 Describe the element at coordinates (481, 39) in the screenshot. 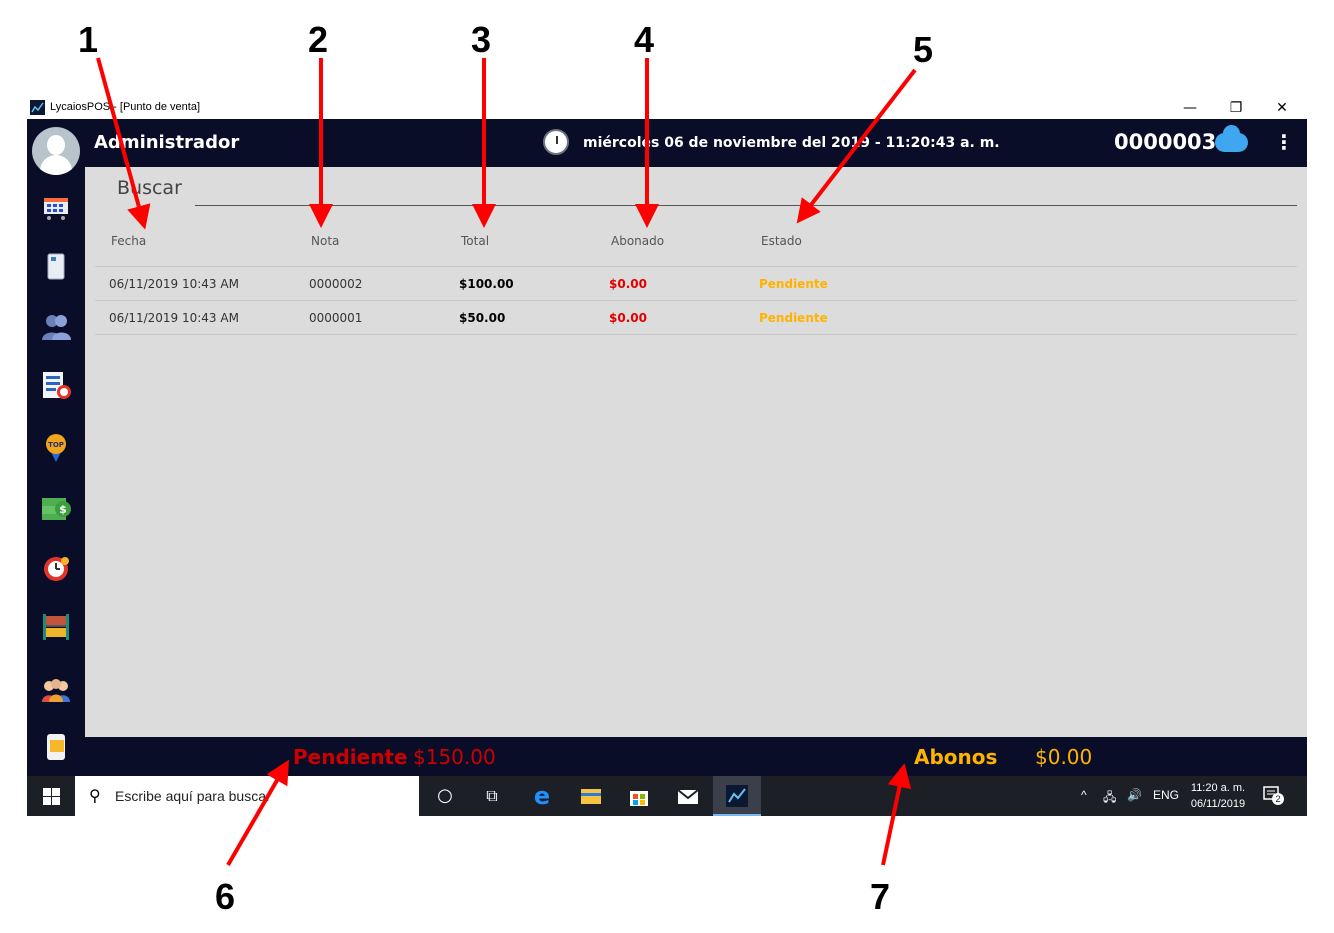

I see `annotation-3: 3` at that location.